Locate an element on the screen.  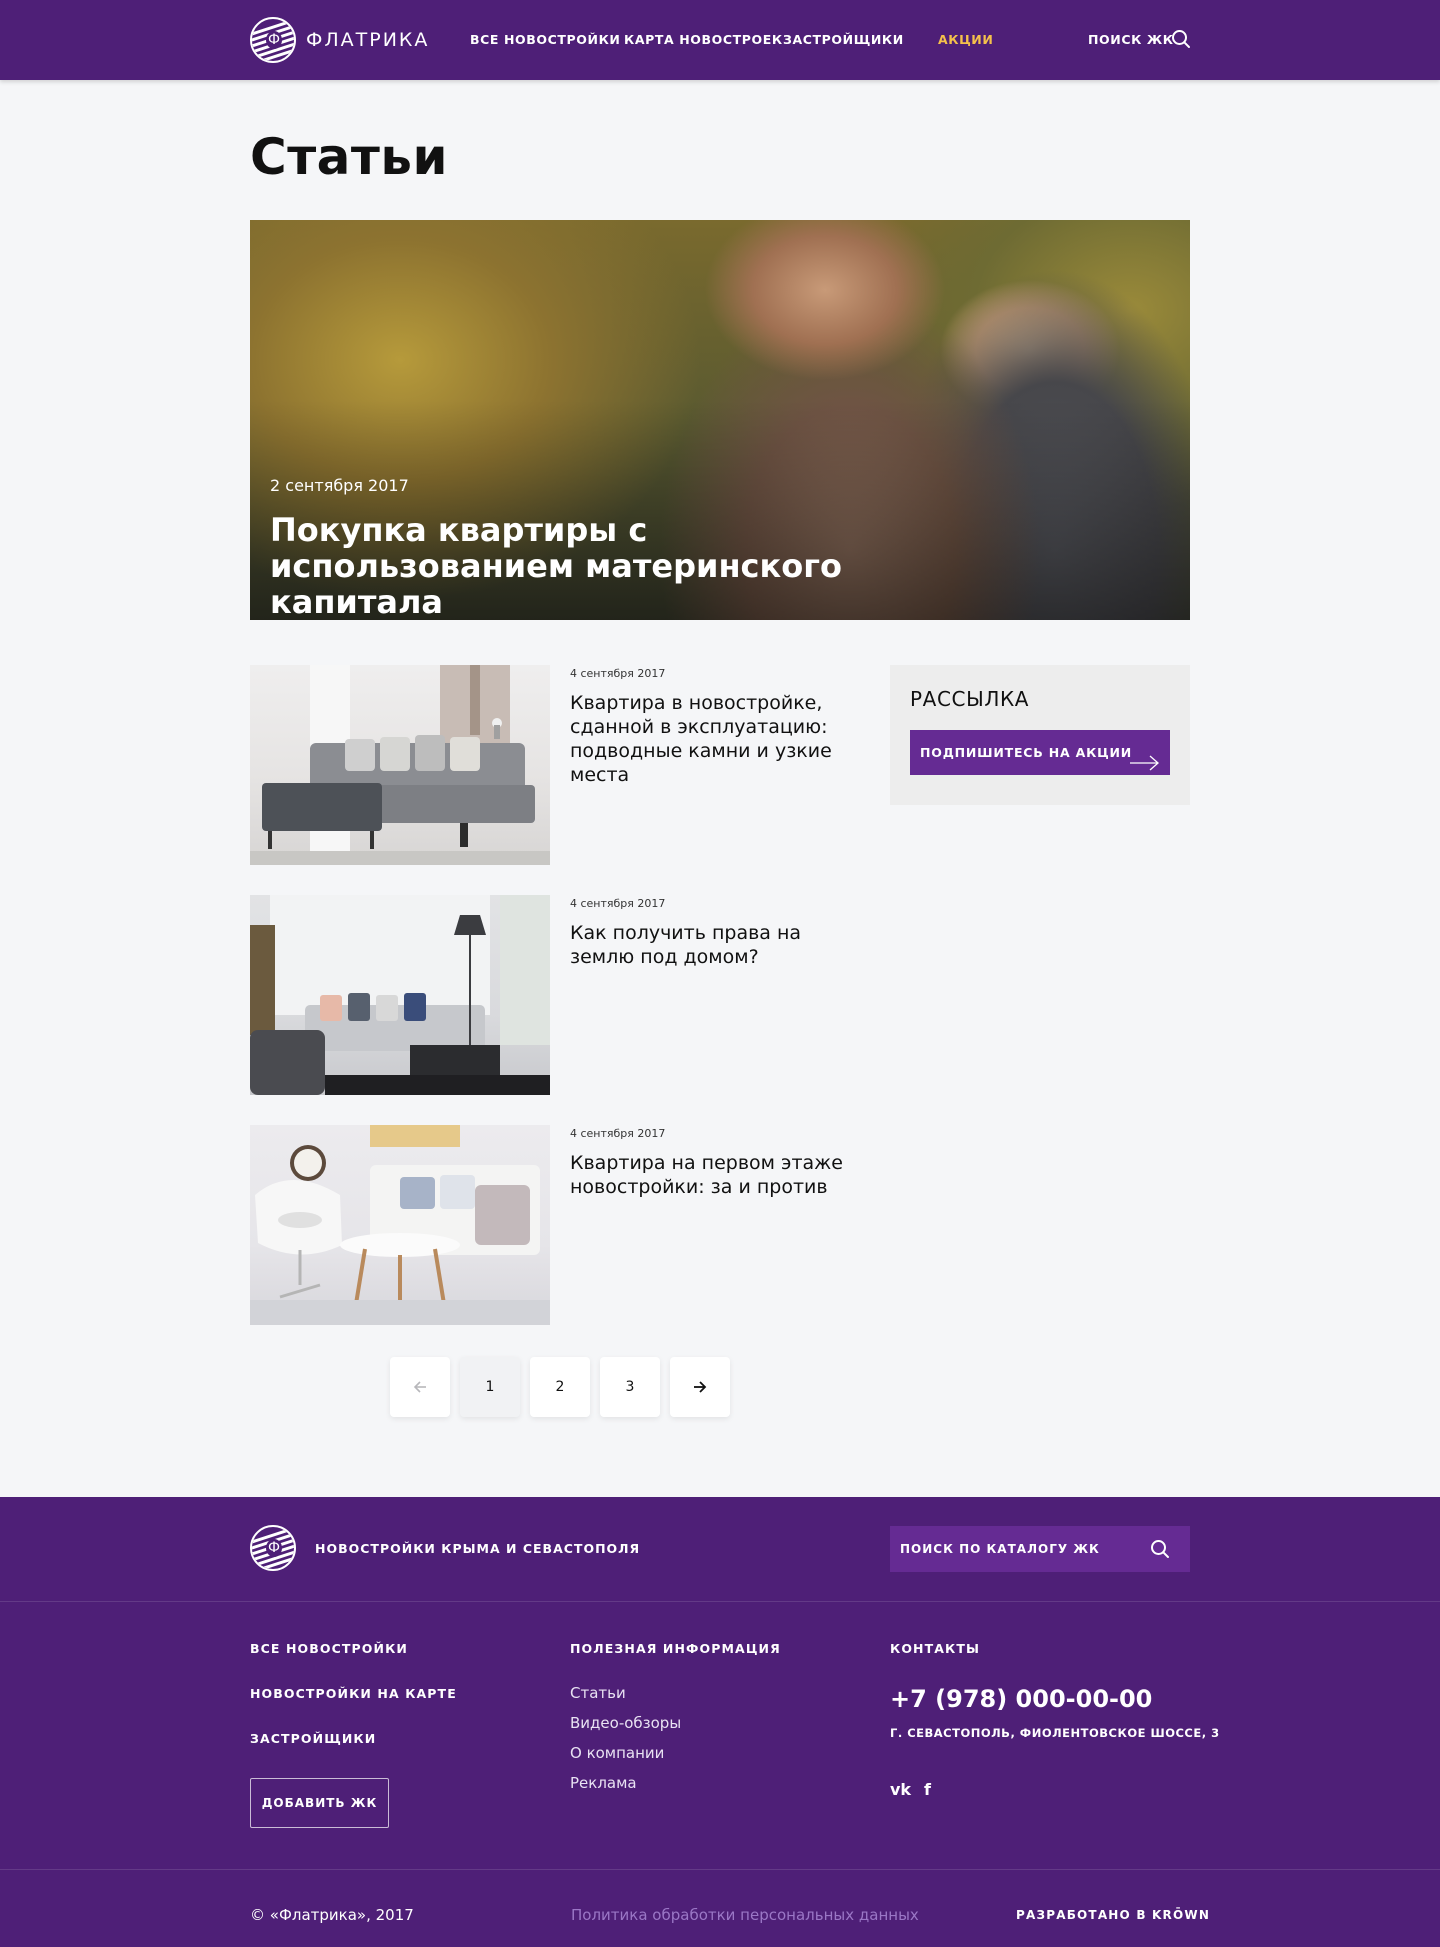
footer-link-advertising: Реклама is located at coordinates (603, 1783).